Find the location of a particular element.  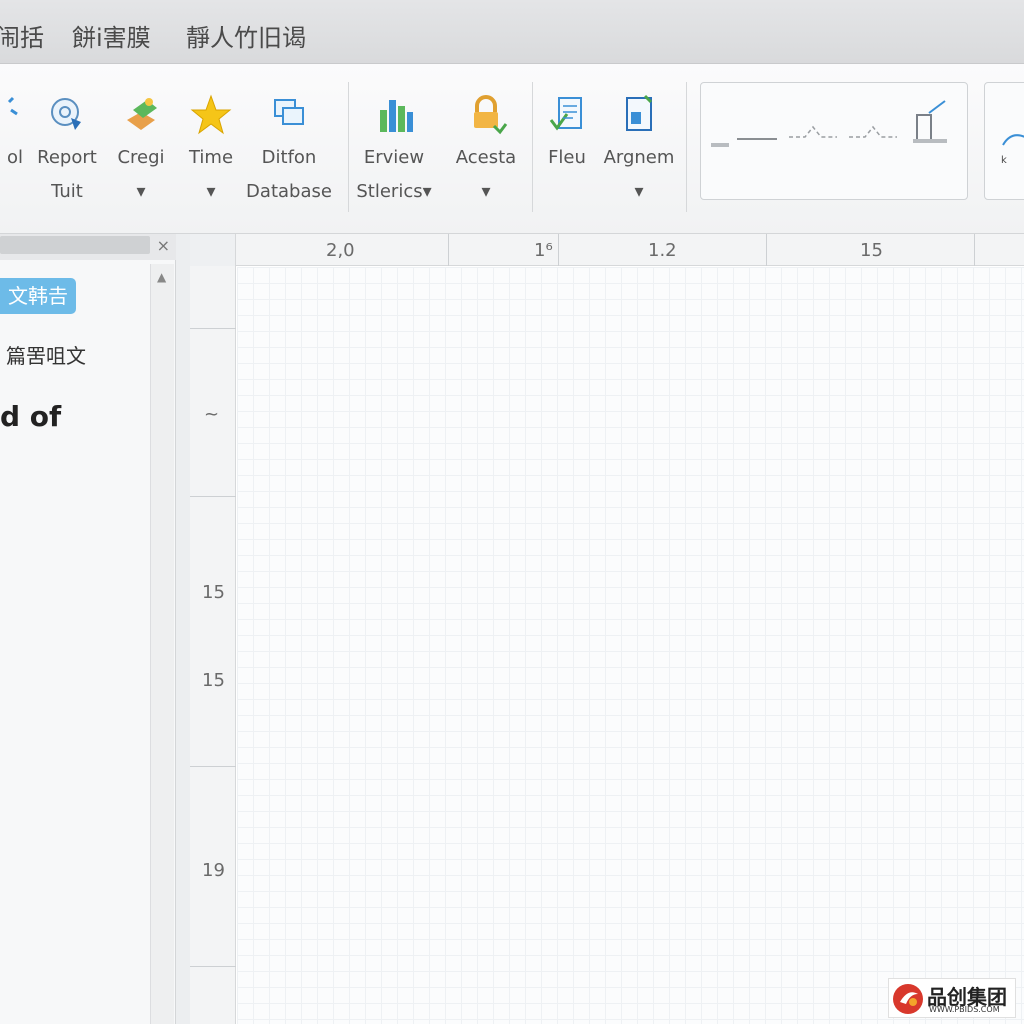

curve-icon: k is located at coordinates (1012, 150).